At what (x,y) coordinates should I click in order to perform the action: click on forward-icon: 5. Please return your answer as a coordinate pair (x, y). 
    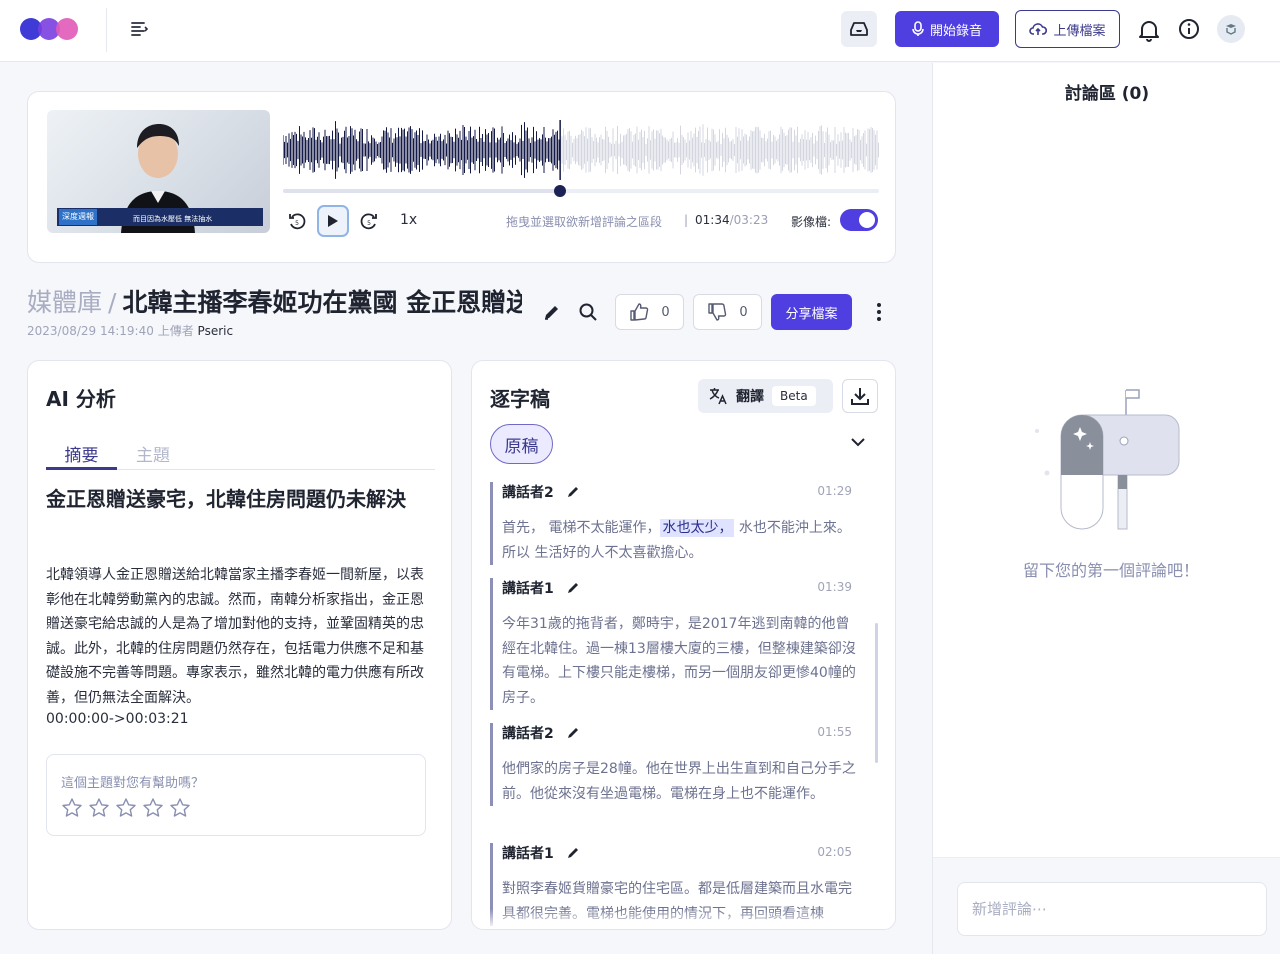
    Looking at the image, I should click on (369, 221).